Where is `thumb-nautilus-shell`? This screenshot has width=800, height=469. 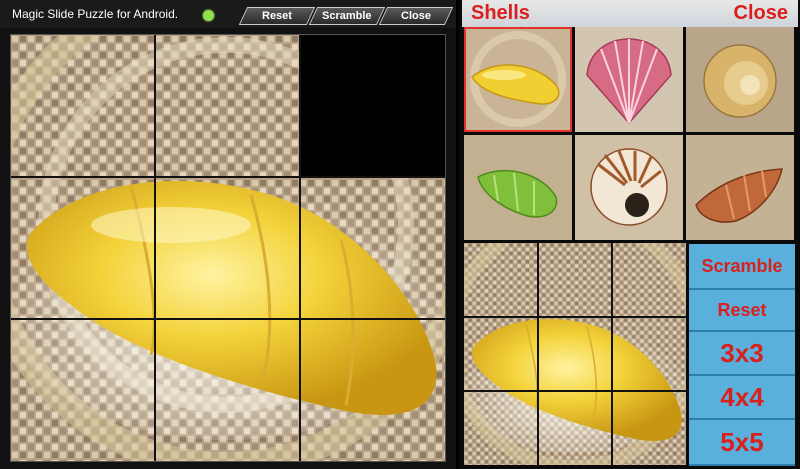
thumb-nautilus-shell is located at coordinates (629, 187).